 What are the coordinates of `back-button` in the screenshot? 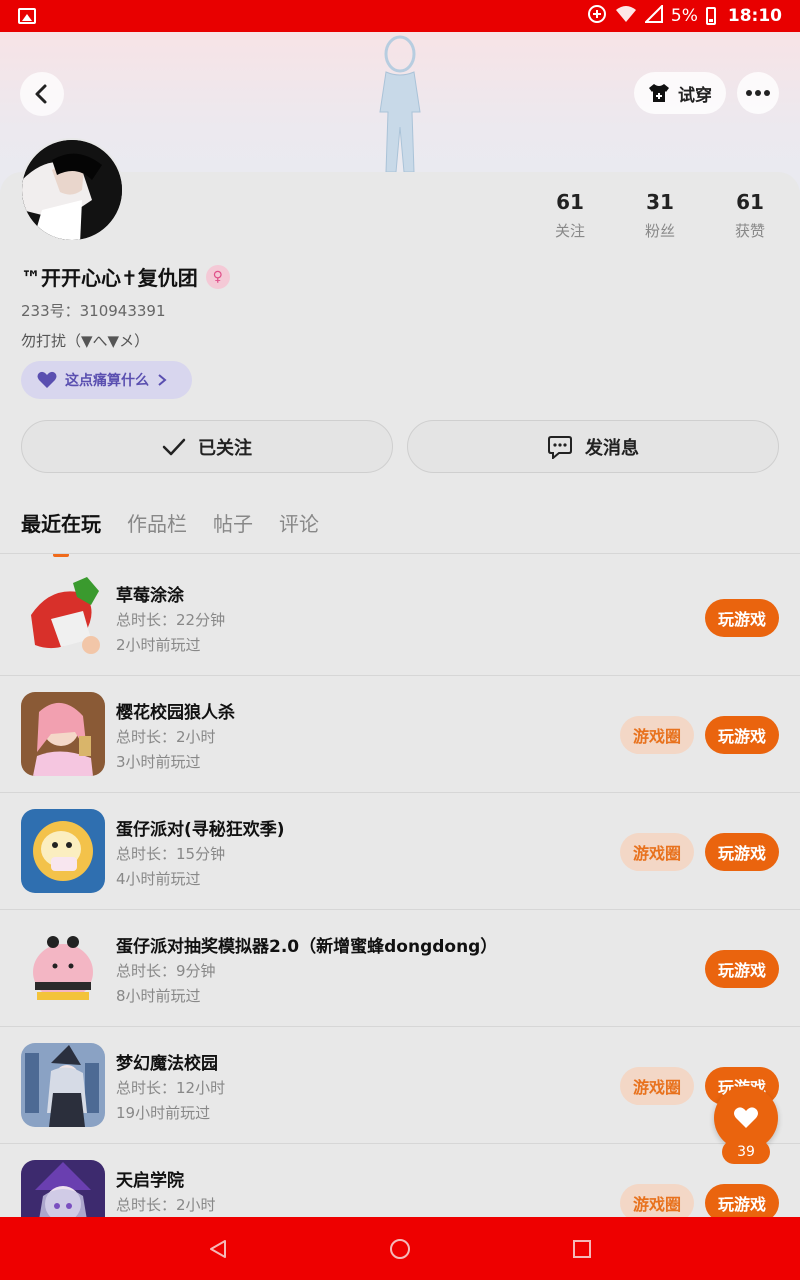 It's located at (42, 94).